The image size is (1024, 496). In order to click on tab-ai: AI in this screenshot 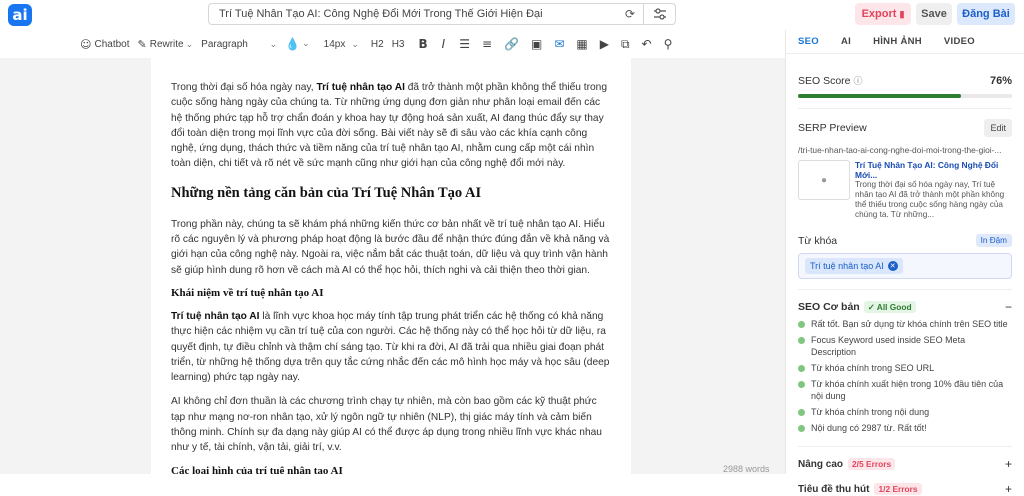, I will do `click(846, 41)`.